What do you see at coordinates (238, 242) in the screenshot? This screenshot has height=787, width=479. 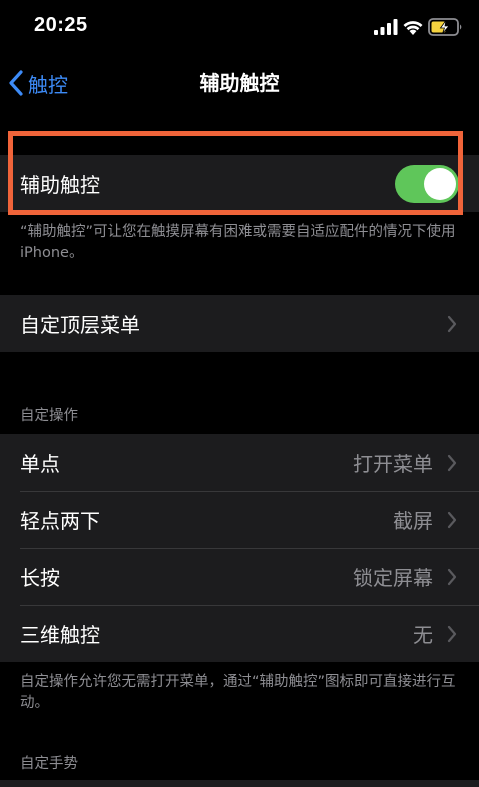 I see `assistive-touch-footer: “辅助触控”可让您在触摸屏幕有困难或需要自适应配件的情况下使用iPhone。` at bounding box center [238, 242].